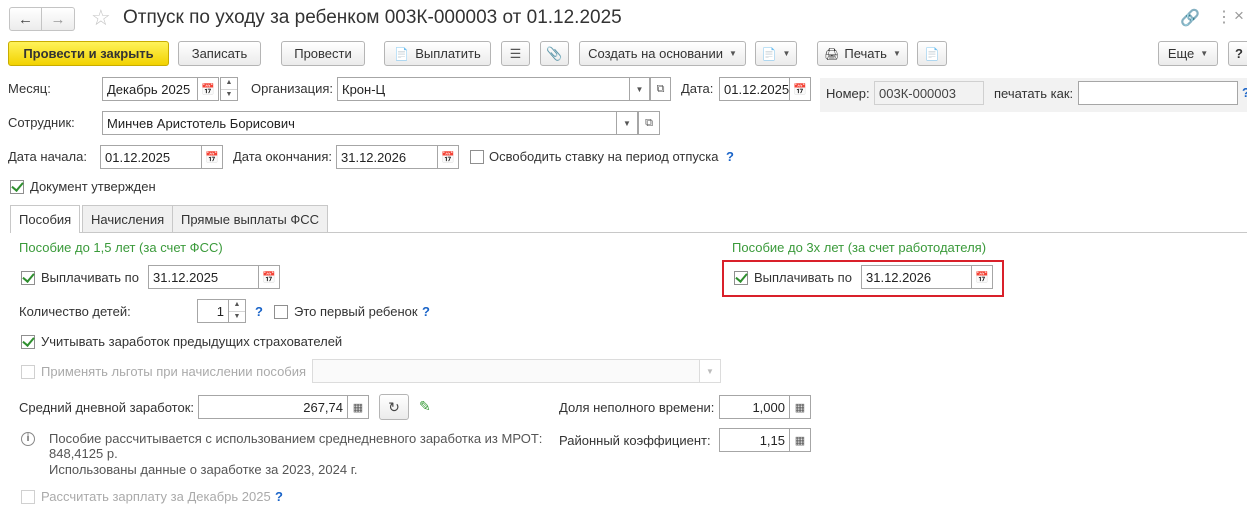  I want to click on organization-dropdown-button: ▼, so click(639, 89).